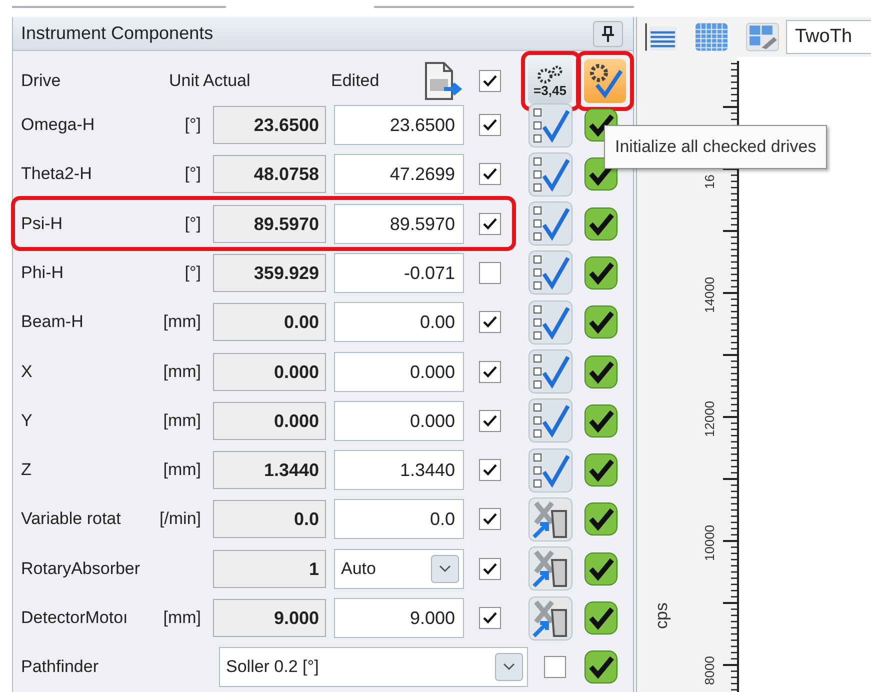 This screenshot has width=871, height=692. I want to click on drive-name: Y, so click(27, 420).